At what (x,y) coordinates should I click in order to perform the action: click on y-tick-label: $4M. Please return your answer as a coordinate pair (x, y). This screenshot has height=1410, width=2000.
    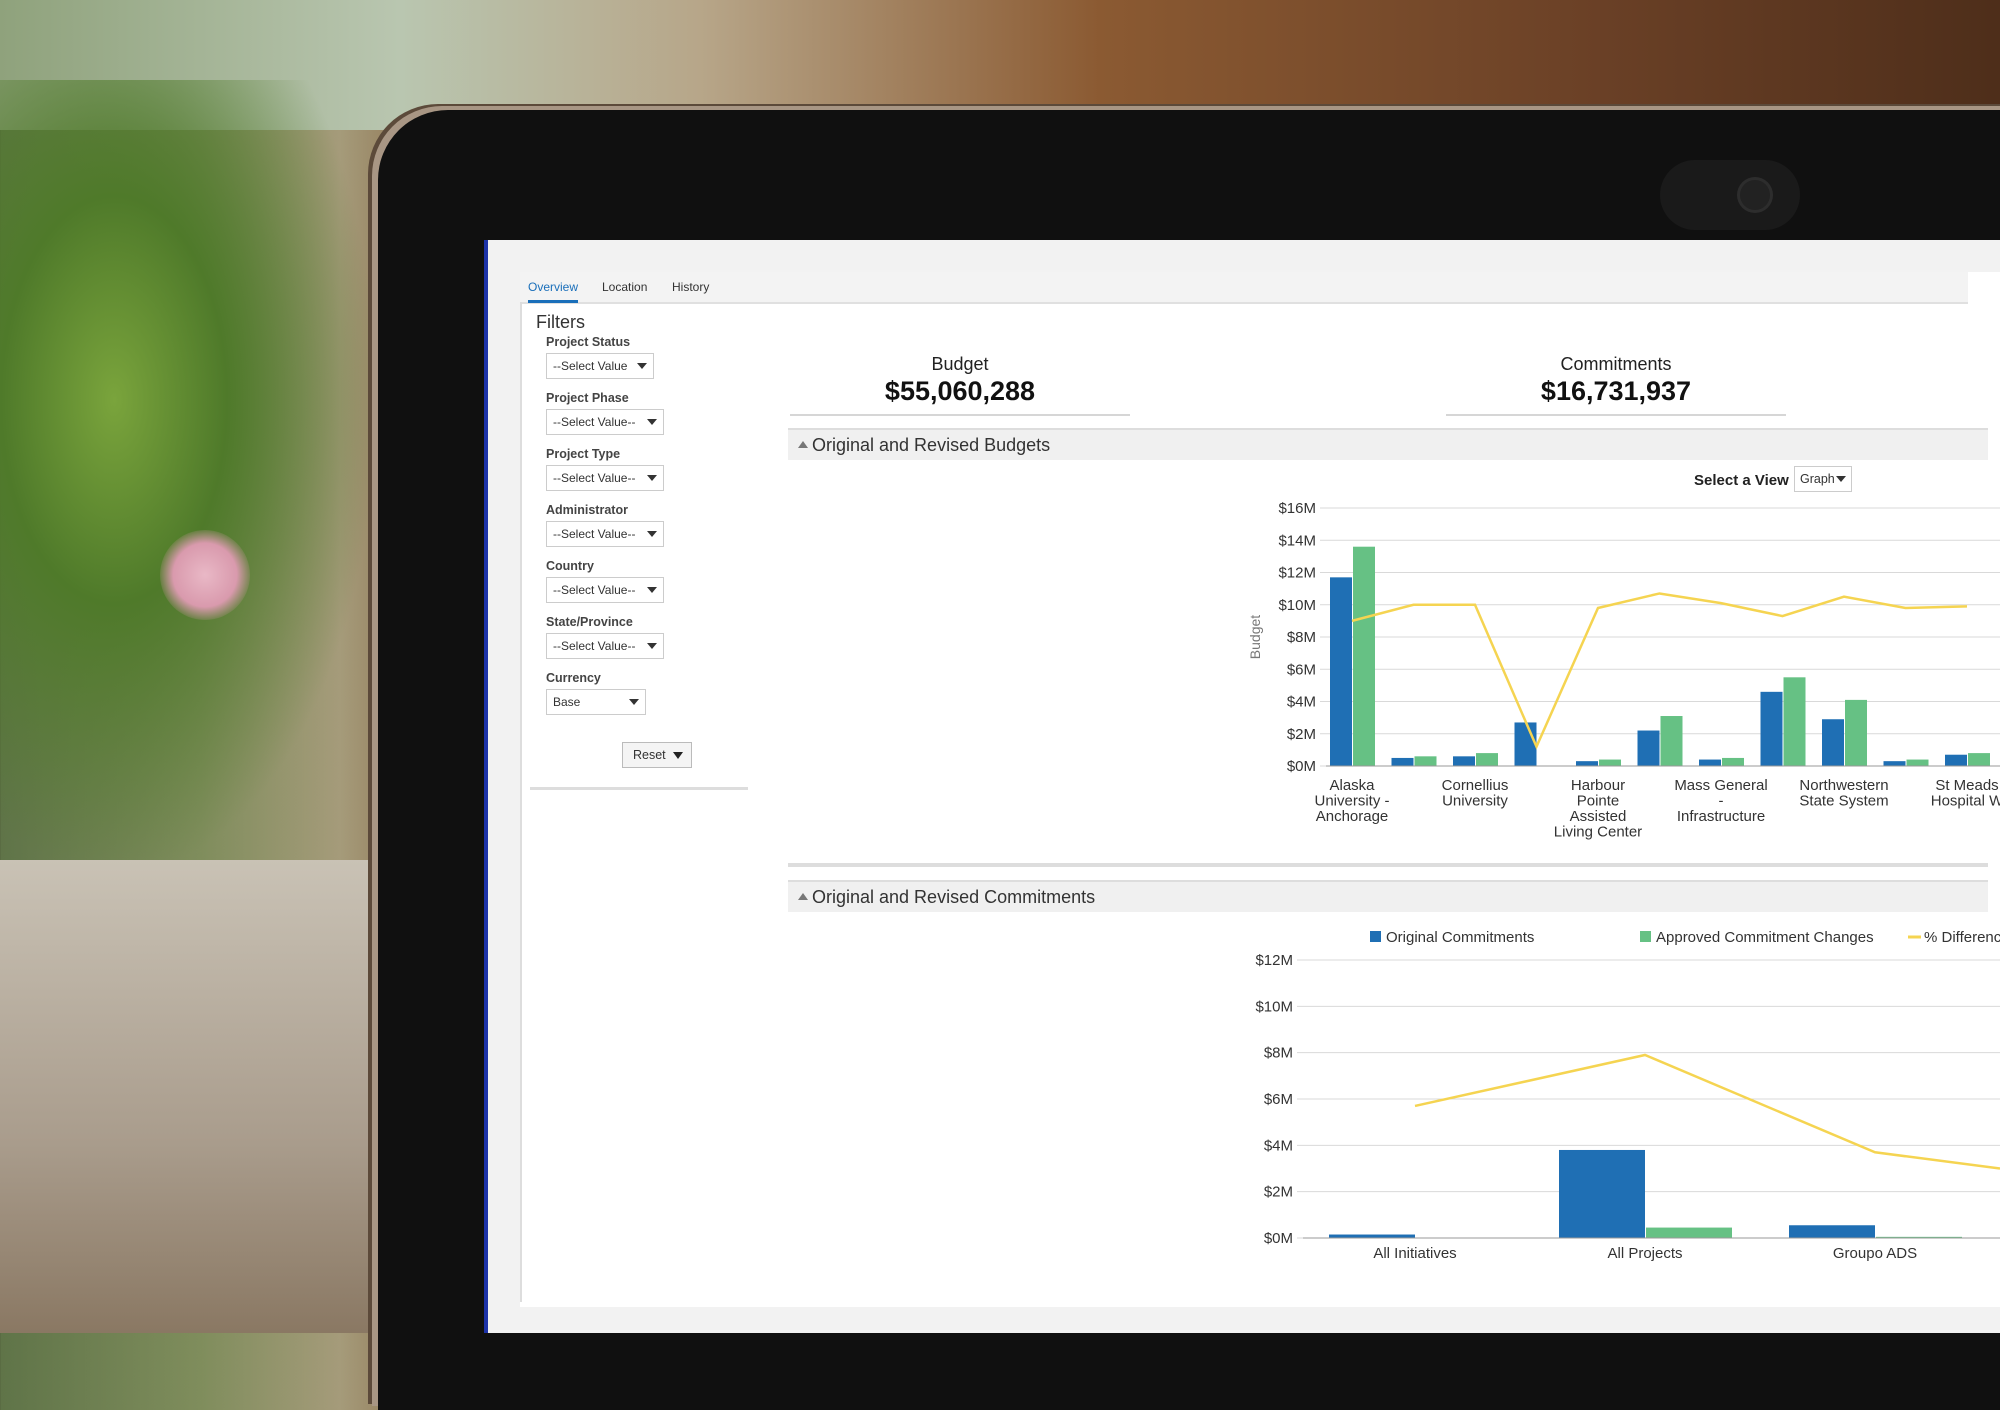
    Looking at the image, I should click on (1278, 1145).